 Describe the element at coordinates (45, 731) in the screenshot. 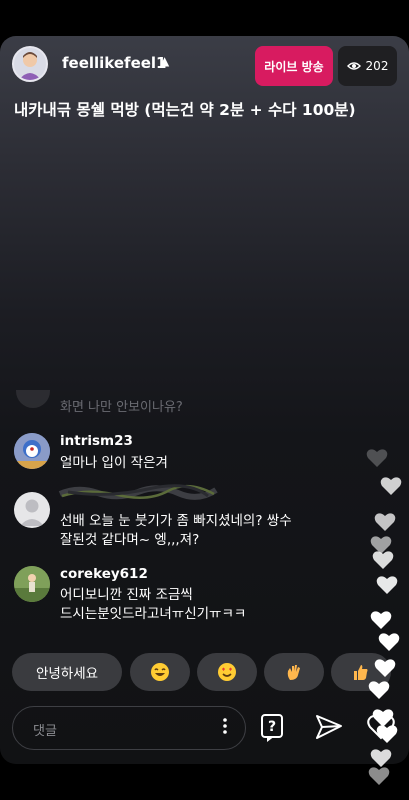

I see `comment-input-placeholder: 댓글` at that location.